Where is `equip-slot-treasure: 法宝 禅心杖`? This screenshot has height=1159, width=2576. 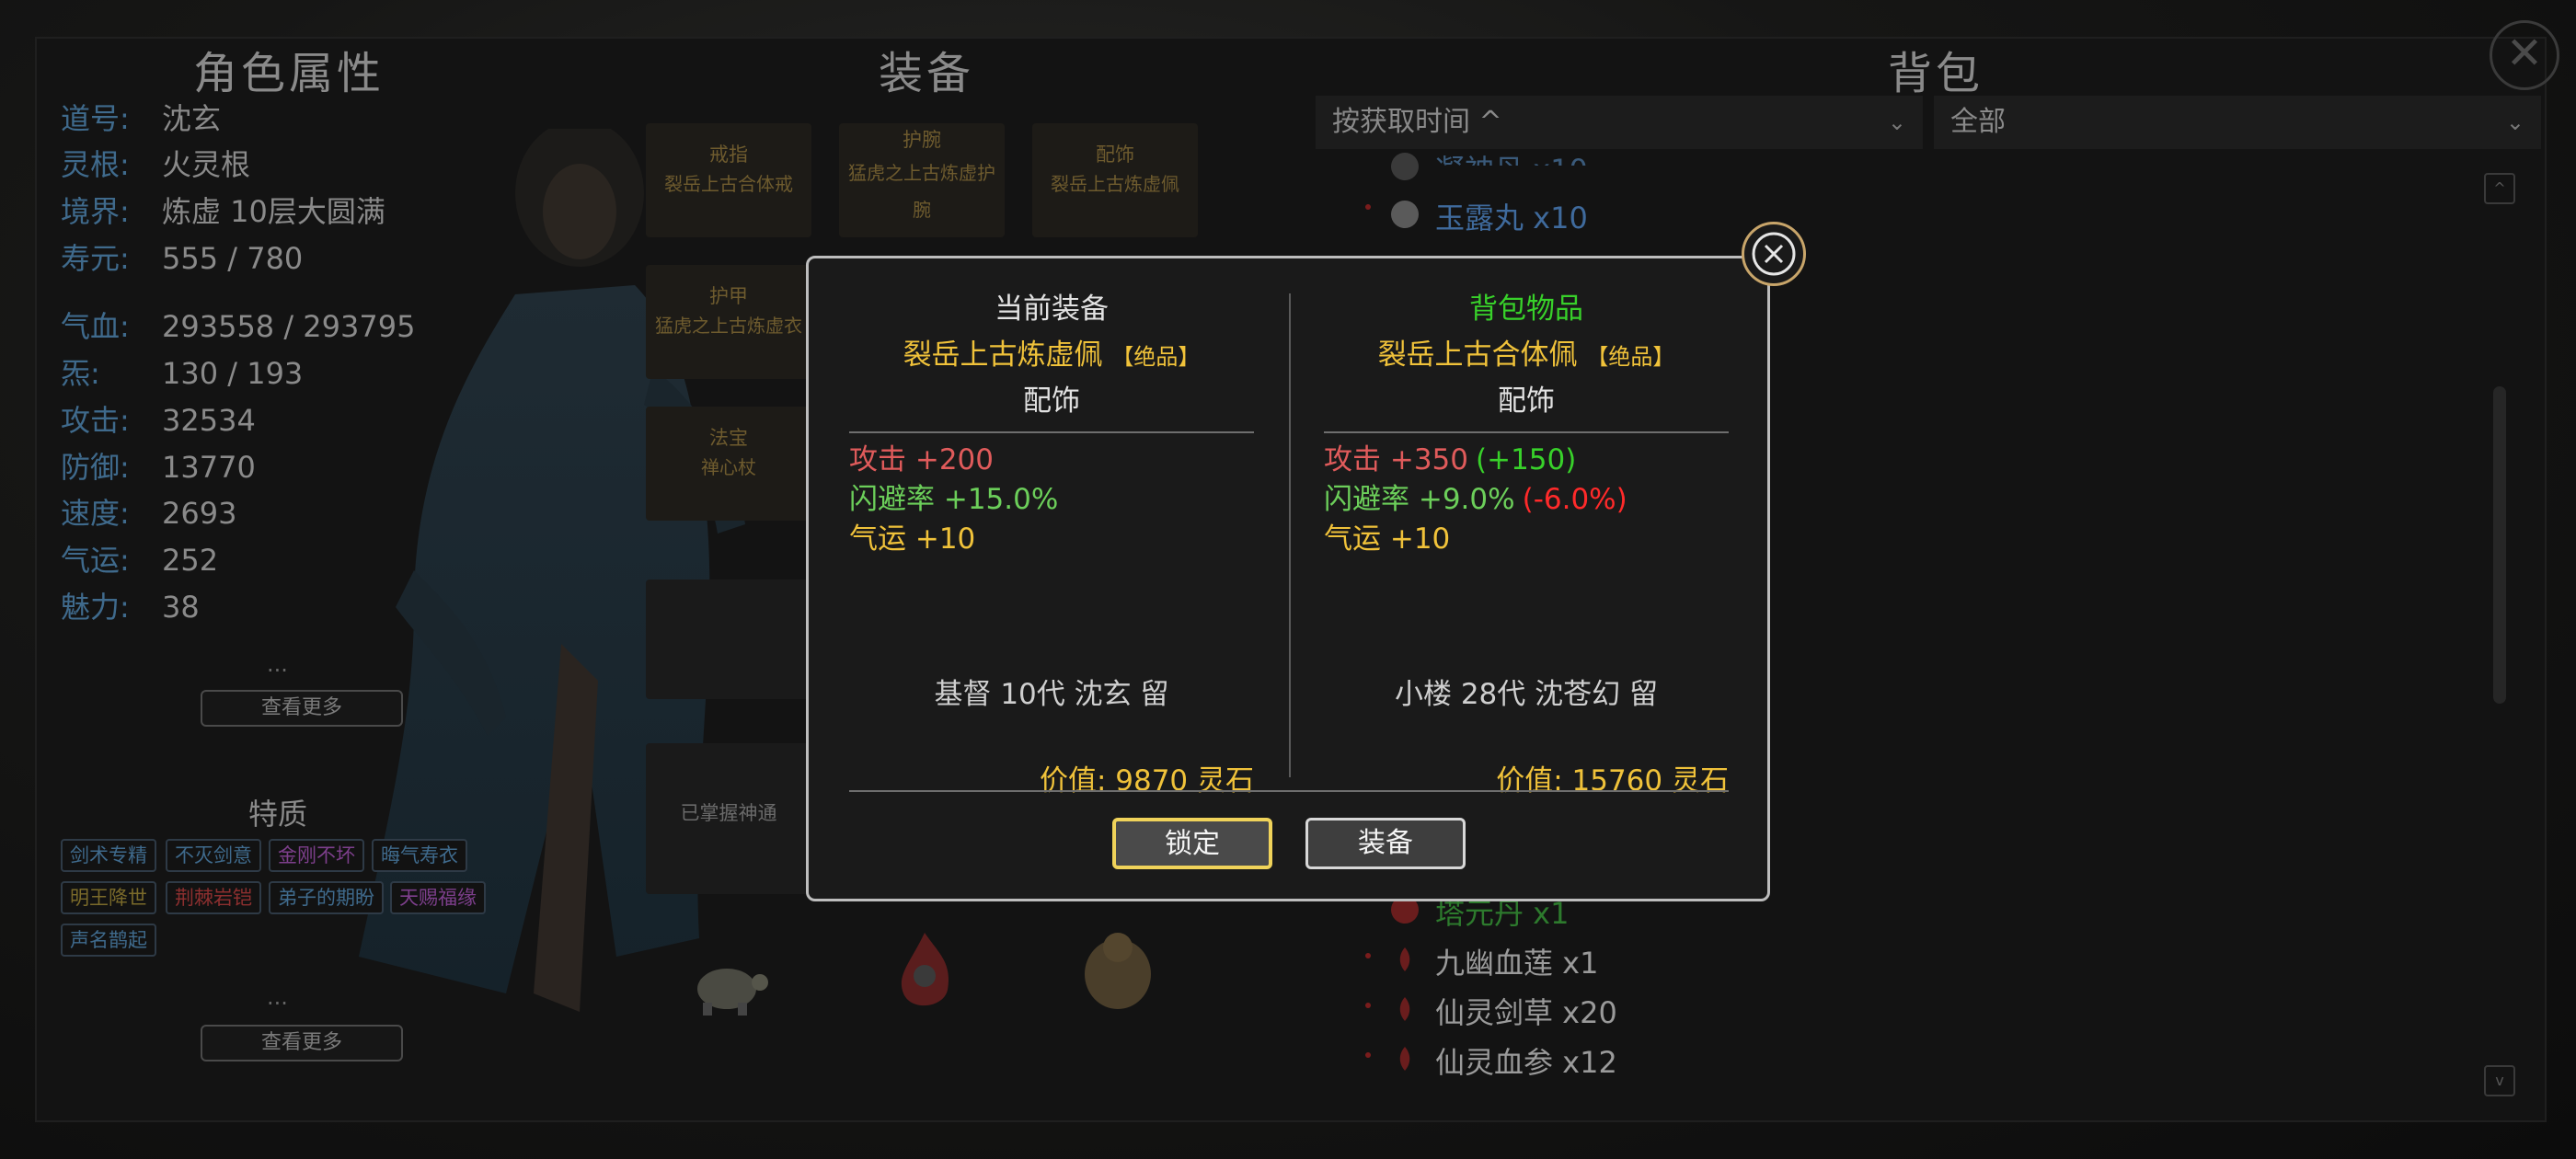
equip-slot-treasure: 法宝 禅心杖 is located at coordinates (728, 464).